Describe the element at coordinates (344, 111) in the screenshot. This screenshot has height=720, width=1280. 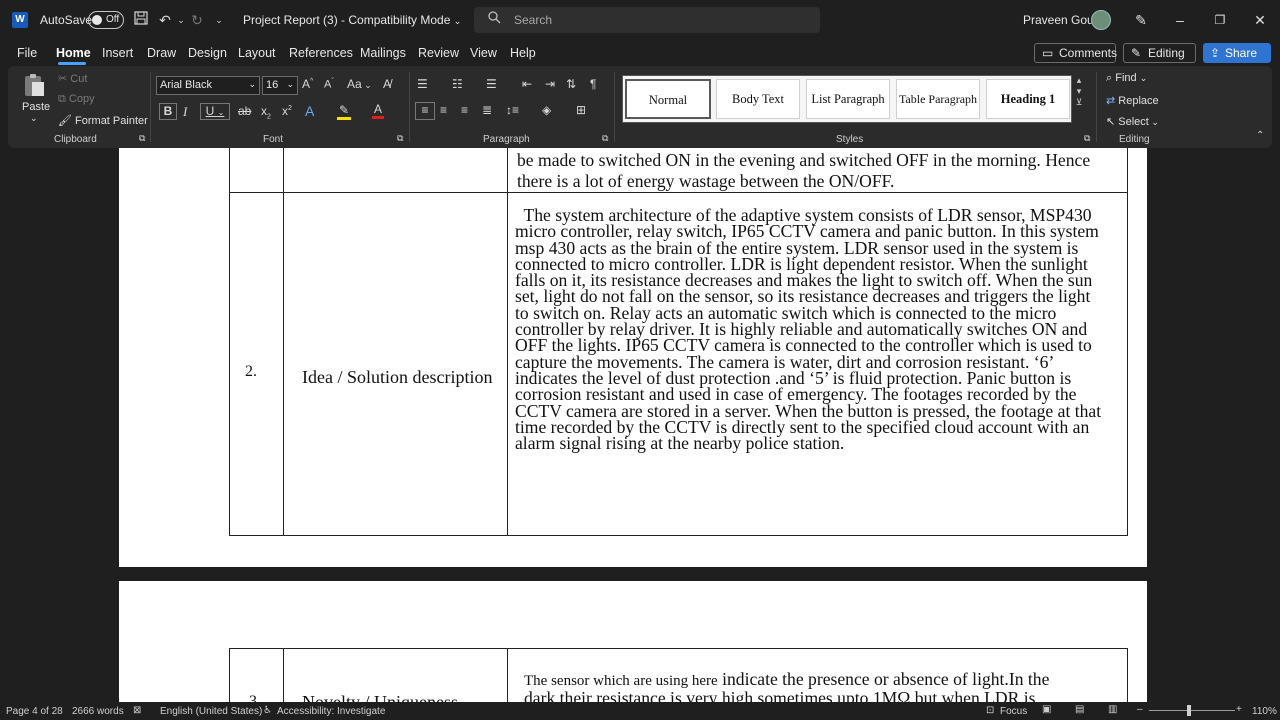
I see `highlight-icon: ✎` at that location.